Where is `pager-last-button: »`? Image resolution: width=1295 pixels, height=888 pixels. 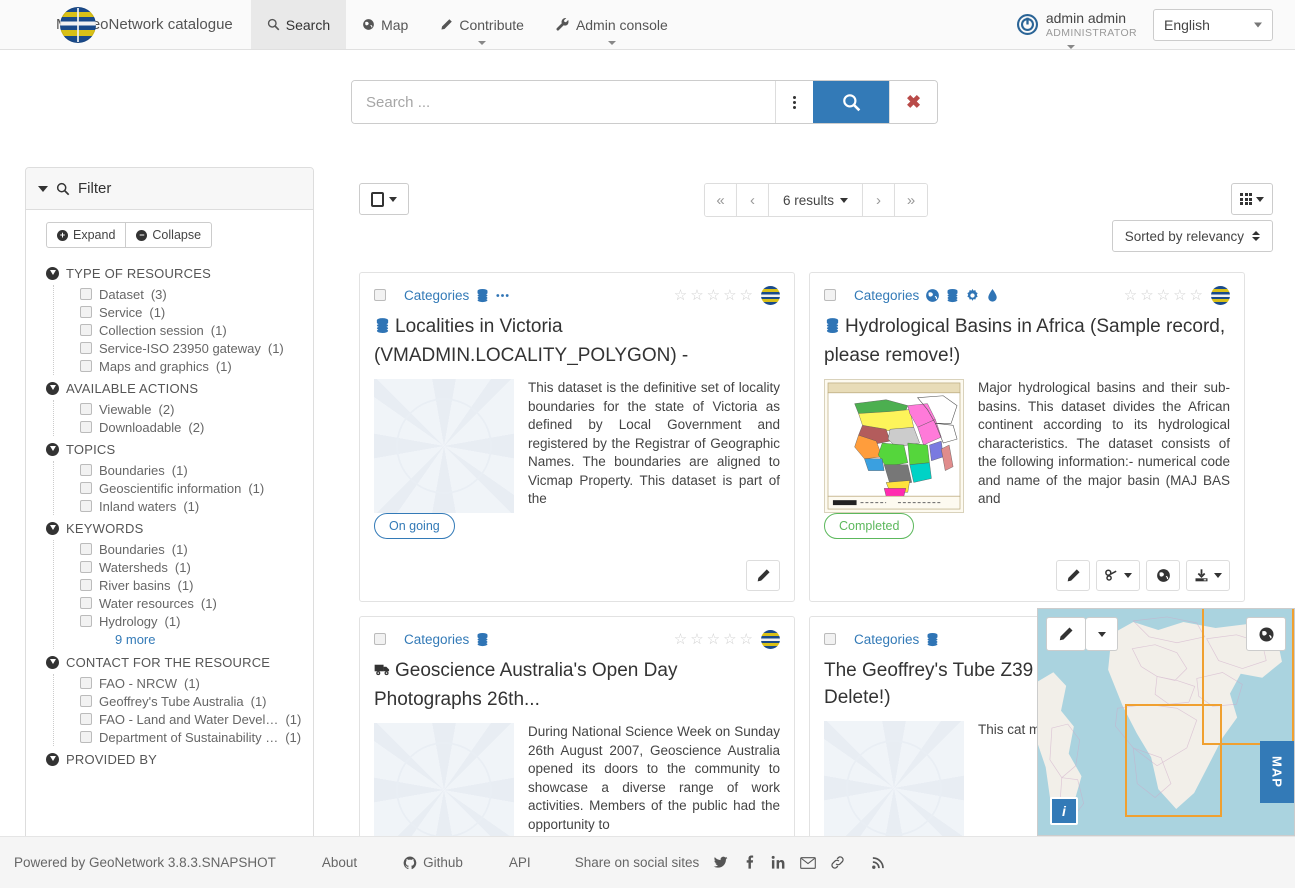 pager-last-button: » is located at coordinates (911, 200).